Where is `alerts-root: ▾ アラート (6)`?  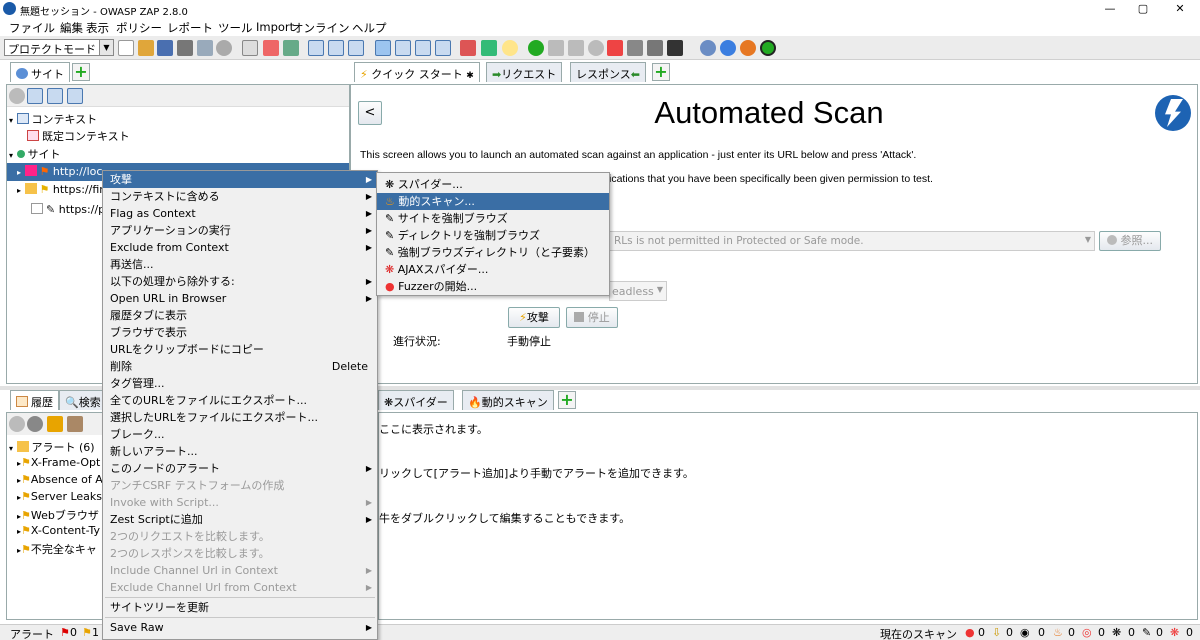
alerts-root: ▾ アラート (6) is located at coordinates (52, 447).